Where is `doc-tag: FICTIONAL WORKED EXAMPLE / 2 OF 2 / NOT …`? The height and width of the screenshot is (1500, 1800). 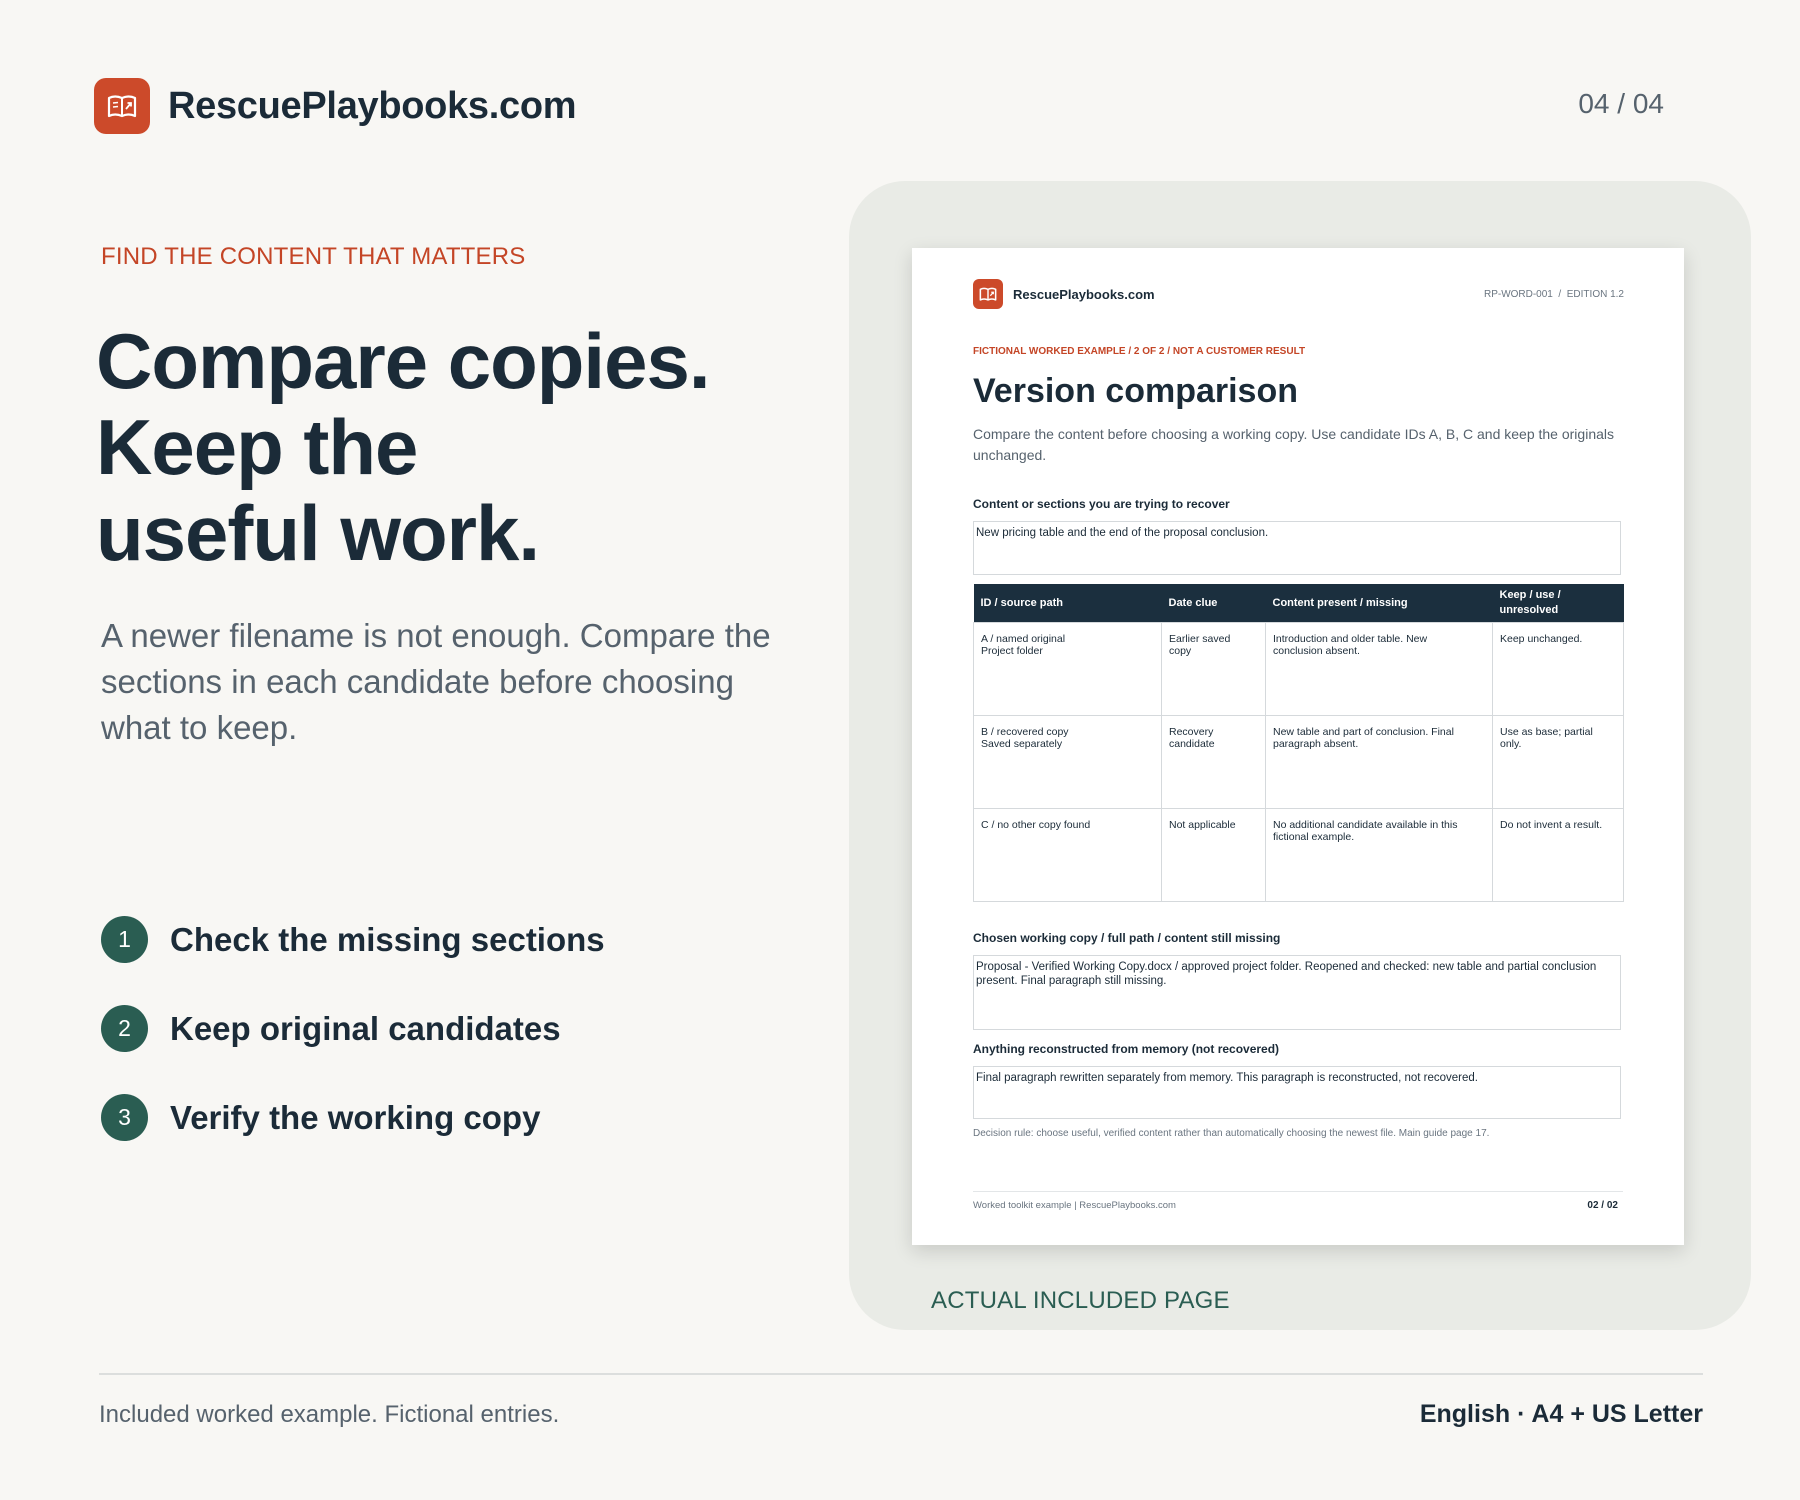 doc-tag: FICTIONAL WORKED EXAMPLE / 2 OF 2 / NOT … is located at coordinates (1139, 351).